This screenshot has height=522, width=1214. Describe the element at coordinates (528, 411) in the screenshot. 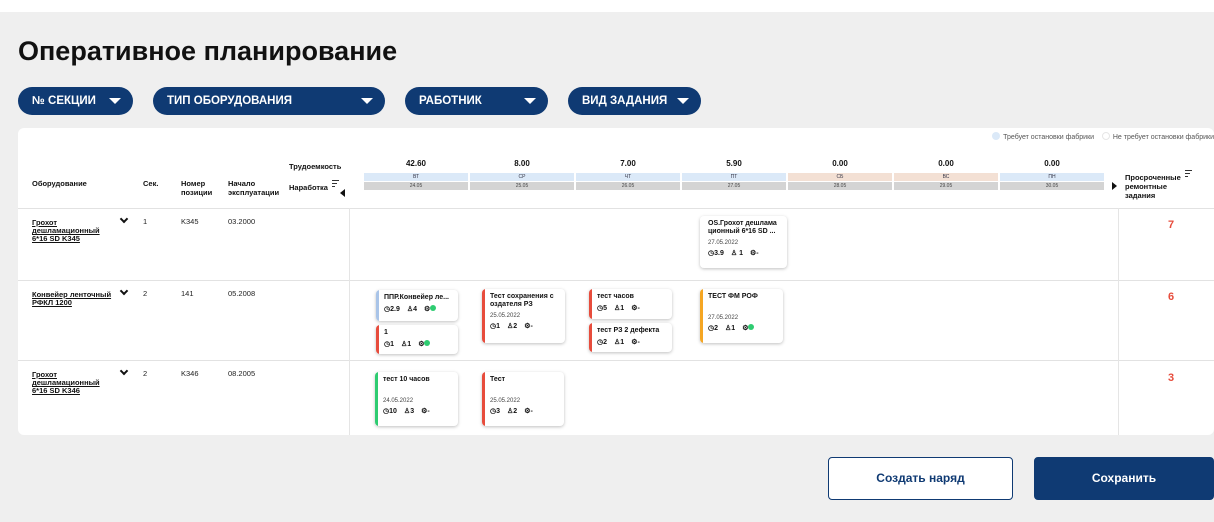

I see `settings-icon: ⚙-` at that location.